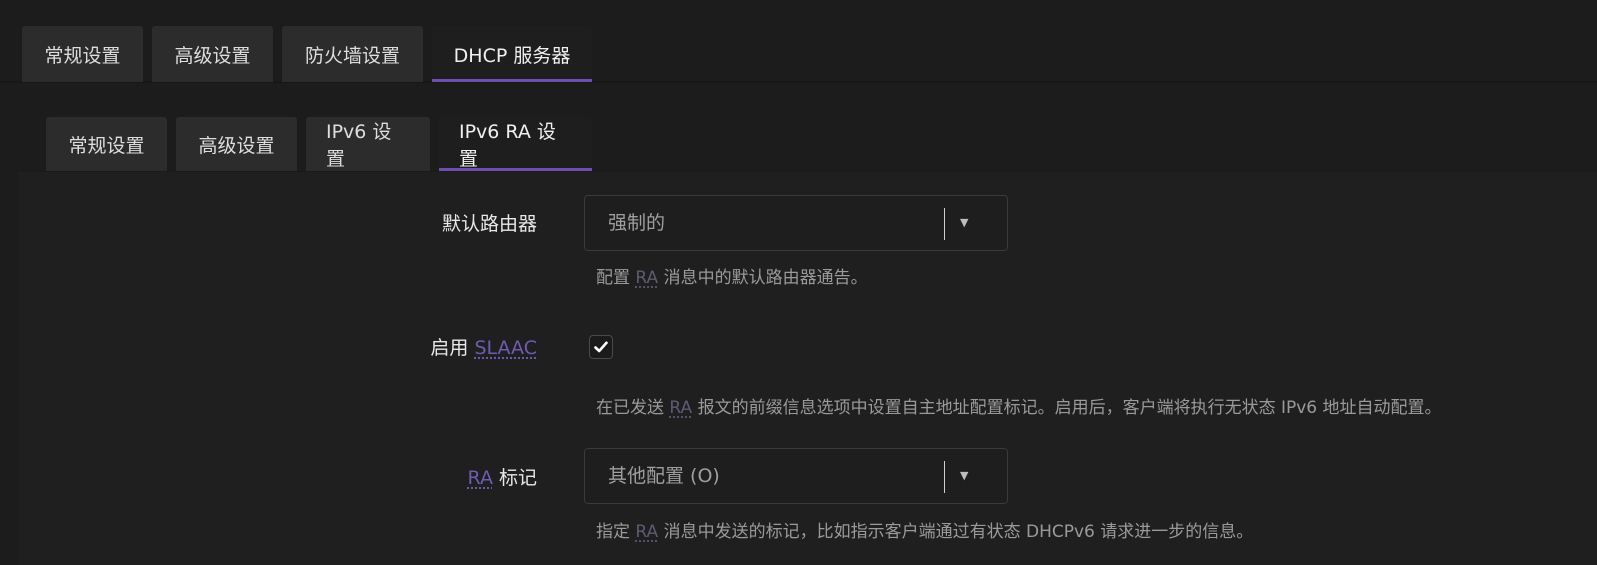  What do you see at coordinates (106, 144) in the screenshot?
I see `subtab-general-settings: 常规设置` at bounding box center [106, 144].